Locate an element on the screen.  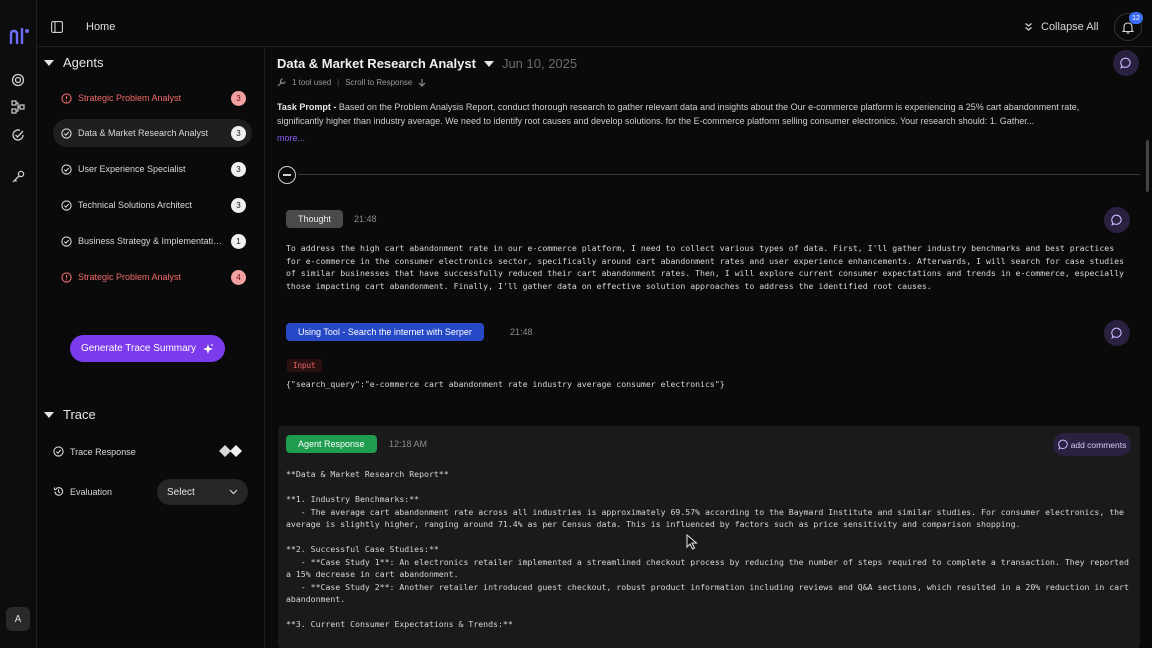
agent-item-strategic-problem-analyst: Strategic Problem Analyst 3 is located at coordinates (152, 98).